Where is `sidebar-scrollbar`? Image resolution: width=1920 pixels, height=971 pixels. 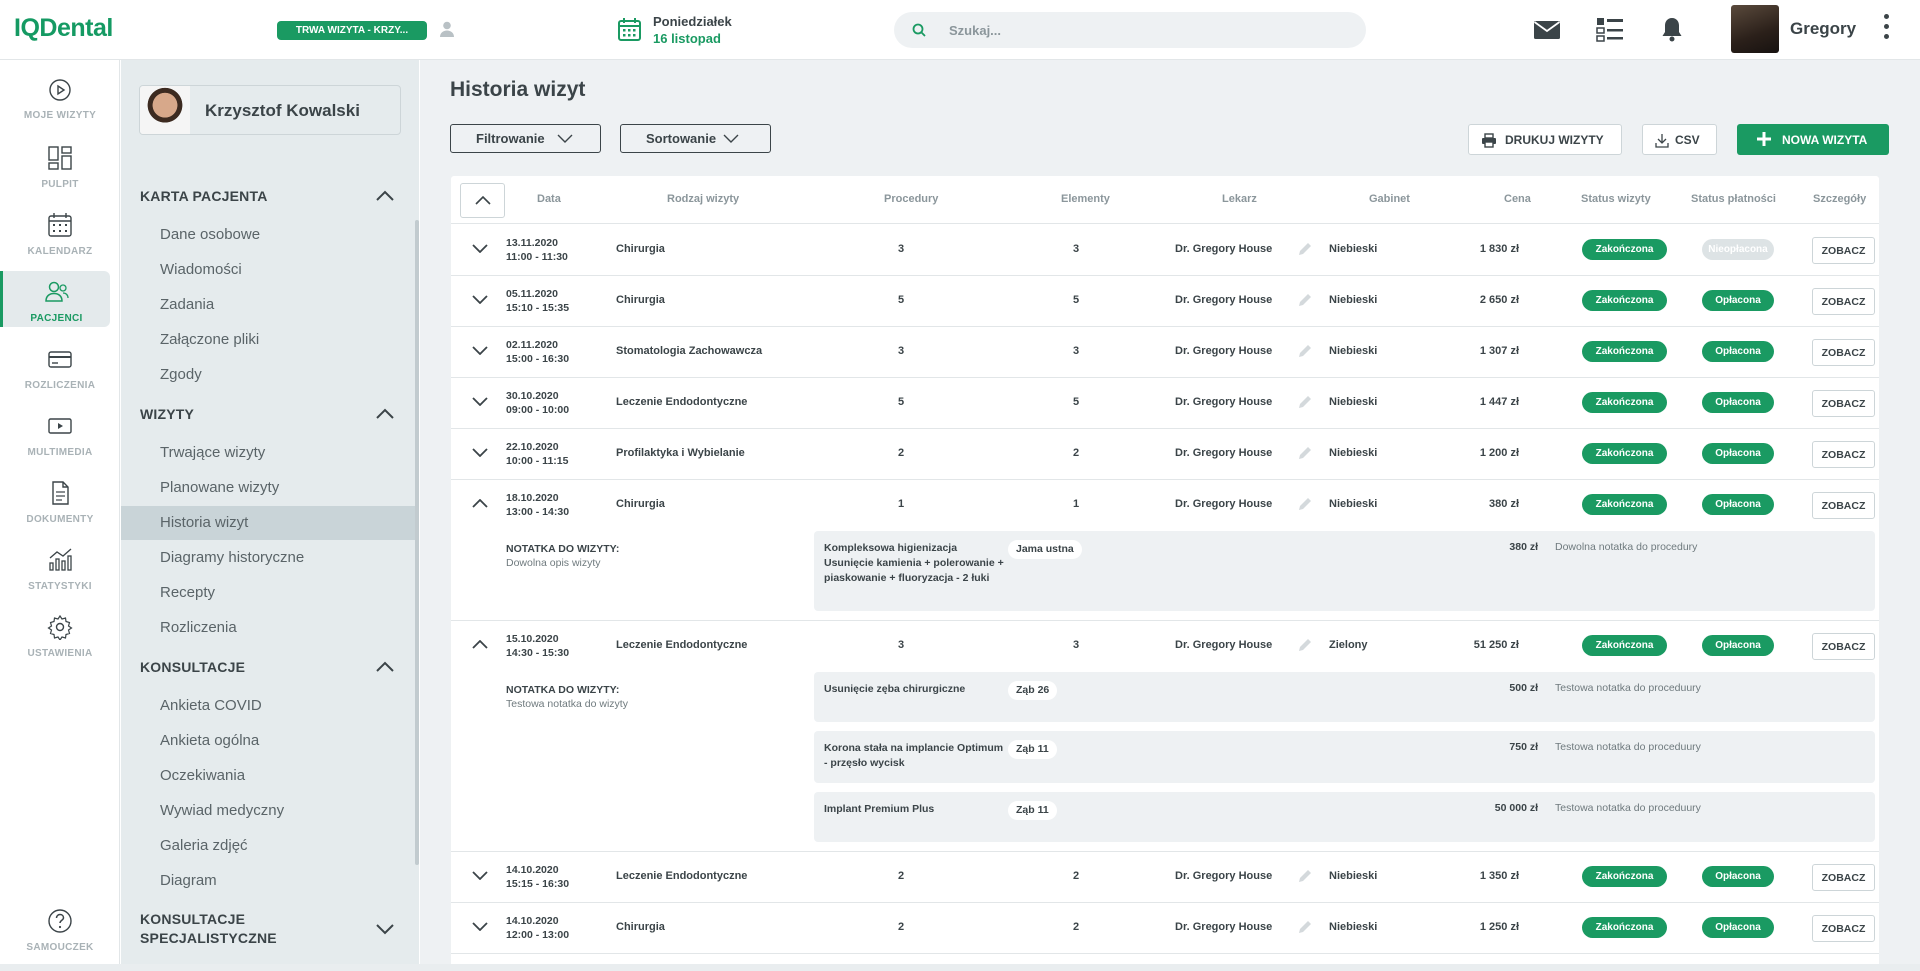
sidebar-scrollbar is located at coordinates (417, 542).